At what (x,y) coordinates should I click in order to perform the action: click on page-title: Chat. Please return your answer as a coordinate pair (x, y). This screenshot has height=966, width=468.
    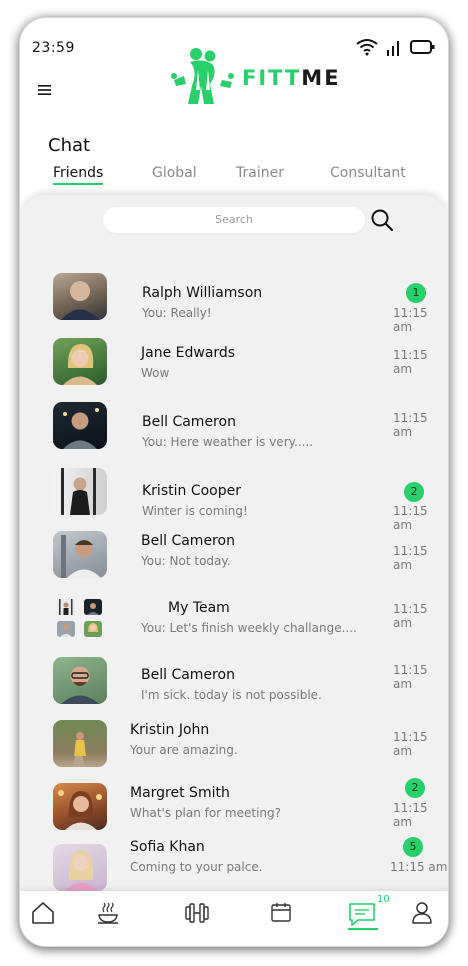
    Looking at the image, I should click on (69, 145).